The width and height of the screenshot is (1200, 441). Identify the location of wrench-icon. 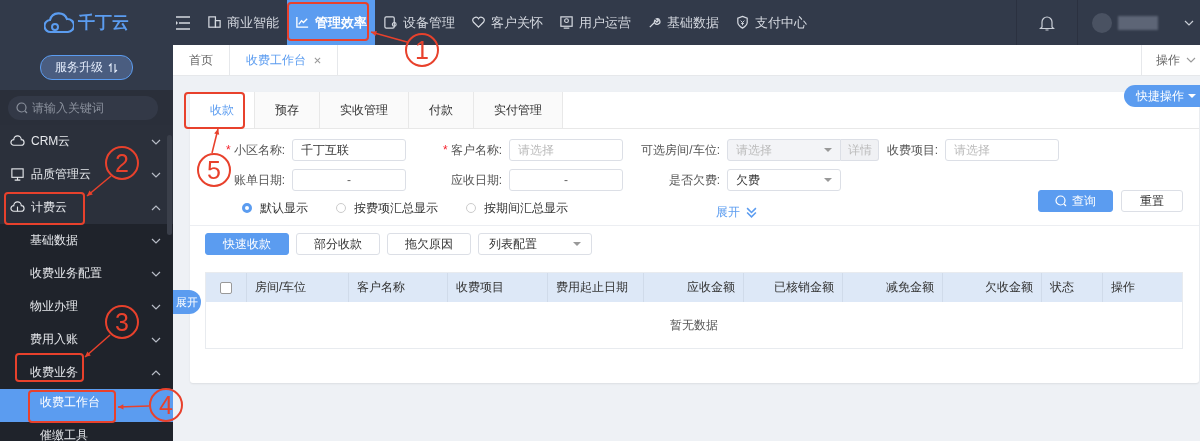
(654, 22).